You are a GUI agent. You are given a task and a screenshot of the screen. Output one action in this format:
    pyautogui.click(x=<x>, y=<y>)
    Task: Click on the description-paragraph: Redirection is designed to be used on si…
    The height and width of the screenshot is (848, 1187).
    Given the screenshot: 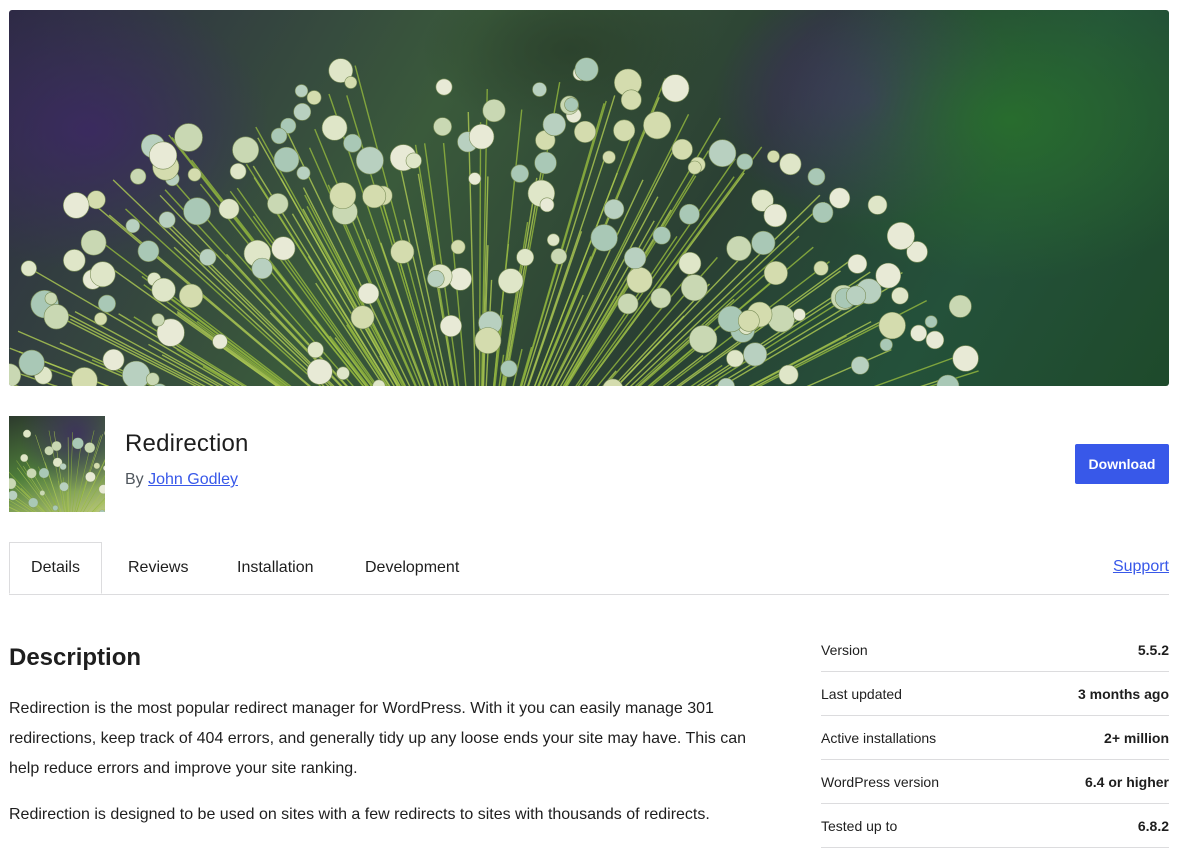 What is the action you would take?
    pyautogui.click(x=389, y=815)
    